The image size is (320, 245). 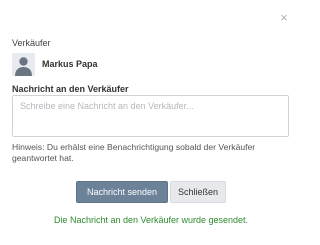 I want to click on close-icon: ×, so click(x=284, y=17).